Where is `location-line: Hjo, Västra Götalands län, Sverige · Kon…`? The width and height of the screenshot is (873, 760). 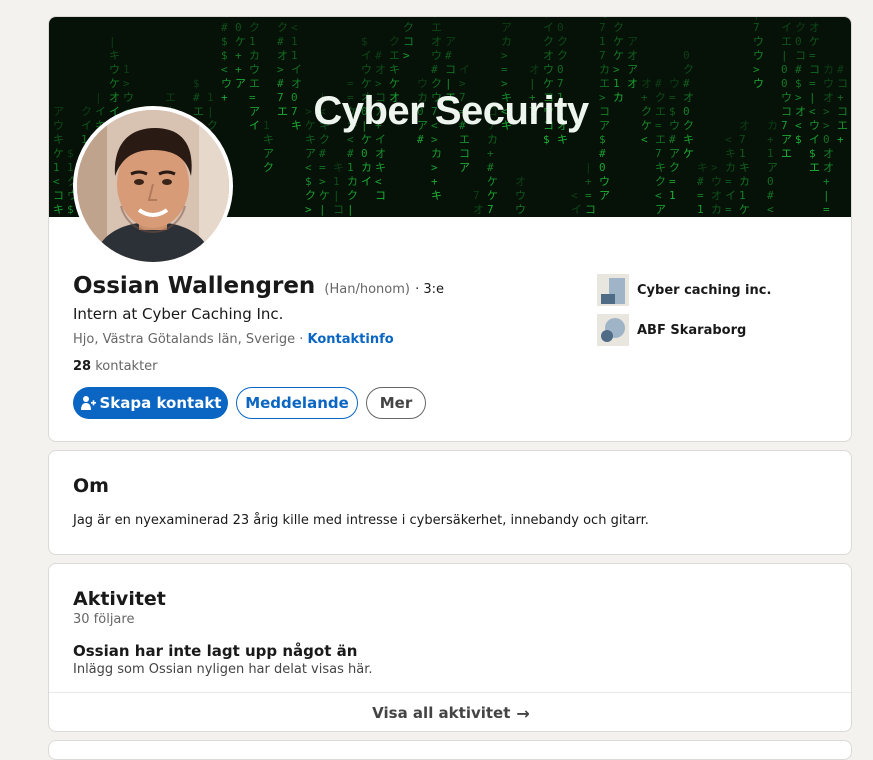 location-line: Hjo, Västra Götalands län, Sverige · Kon… is located at coordinates (233, 339).